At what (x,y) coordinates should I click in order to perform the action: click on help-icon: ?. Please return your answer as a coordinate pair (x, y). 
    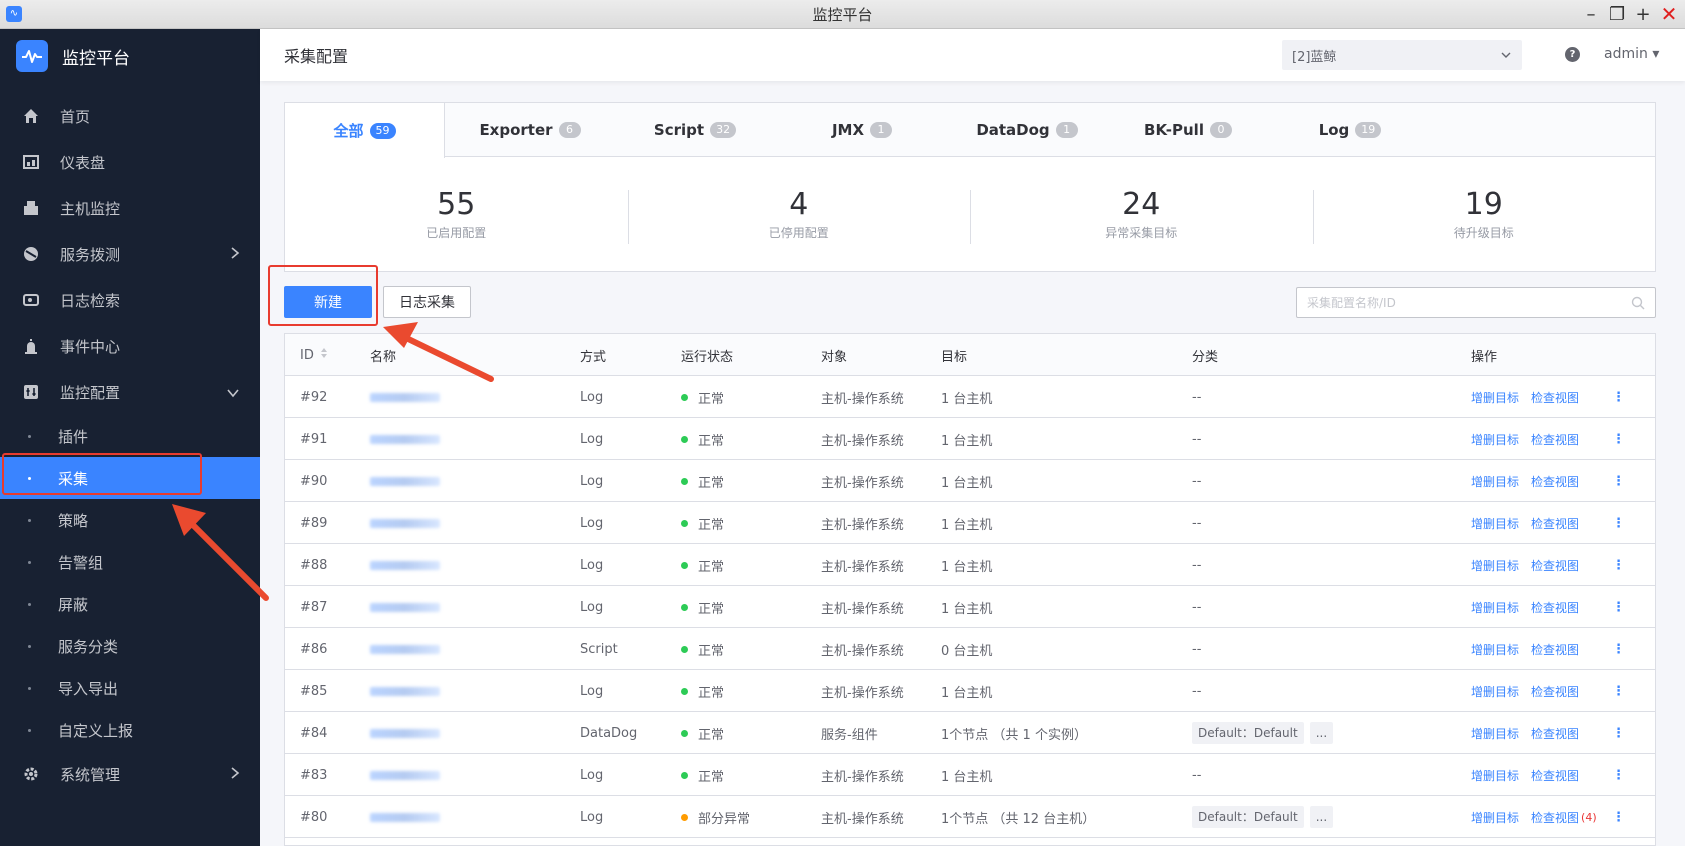
    Looking at the image, I should click on (1572, 54).